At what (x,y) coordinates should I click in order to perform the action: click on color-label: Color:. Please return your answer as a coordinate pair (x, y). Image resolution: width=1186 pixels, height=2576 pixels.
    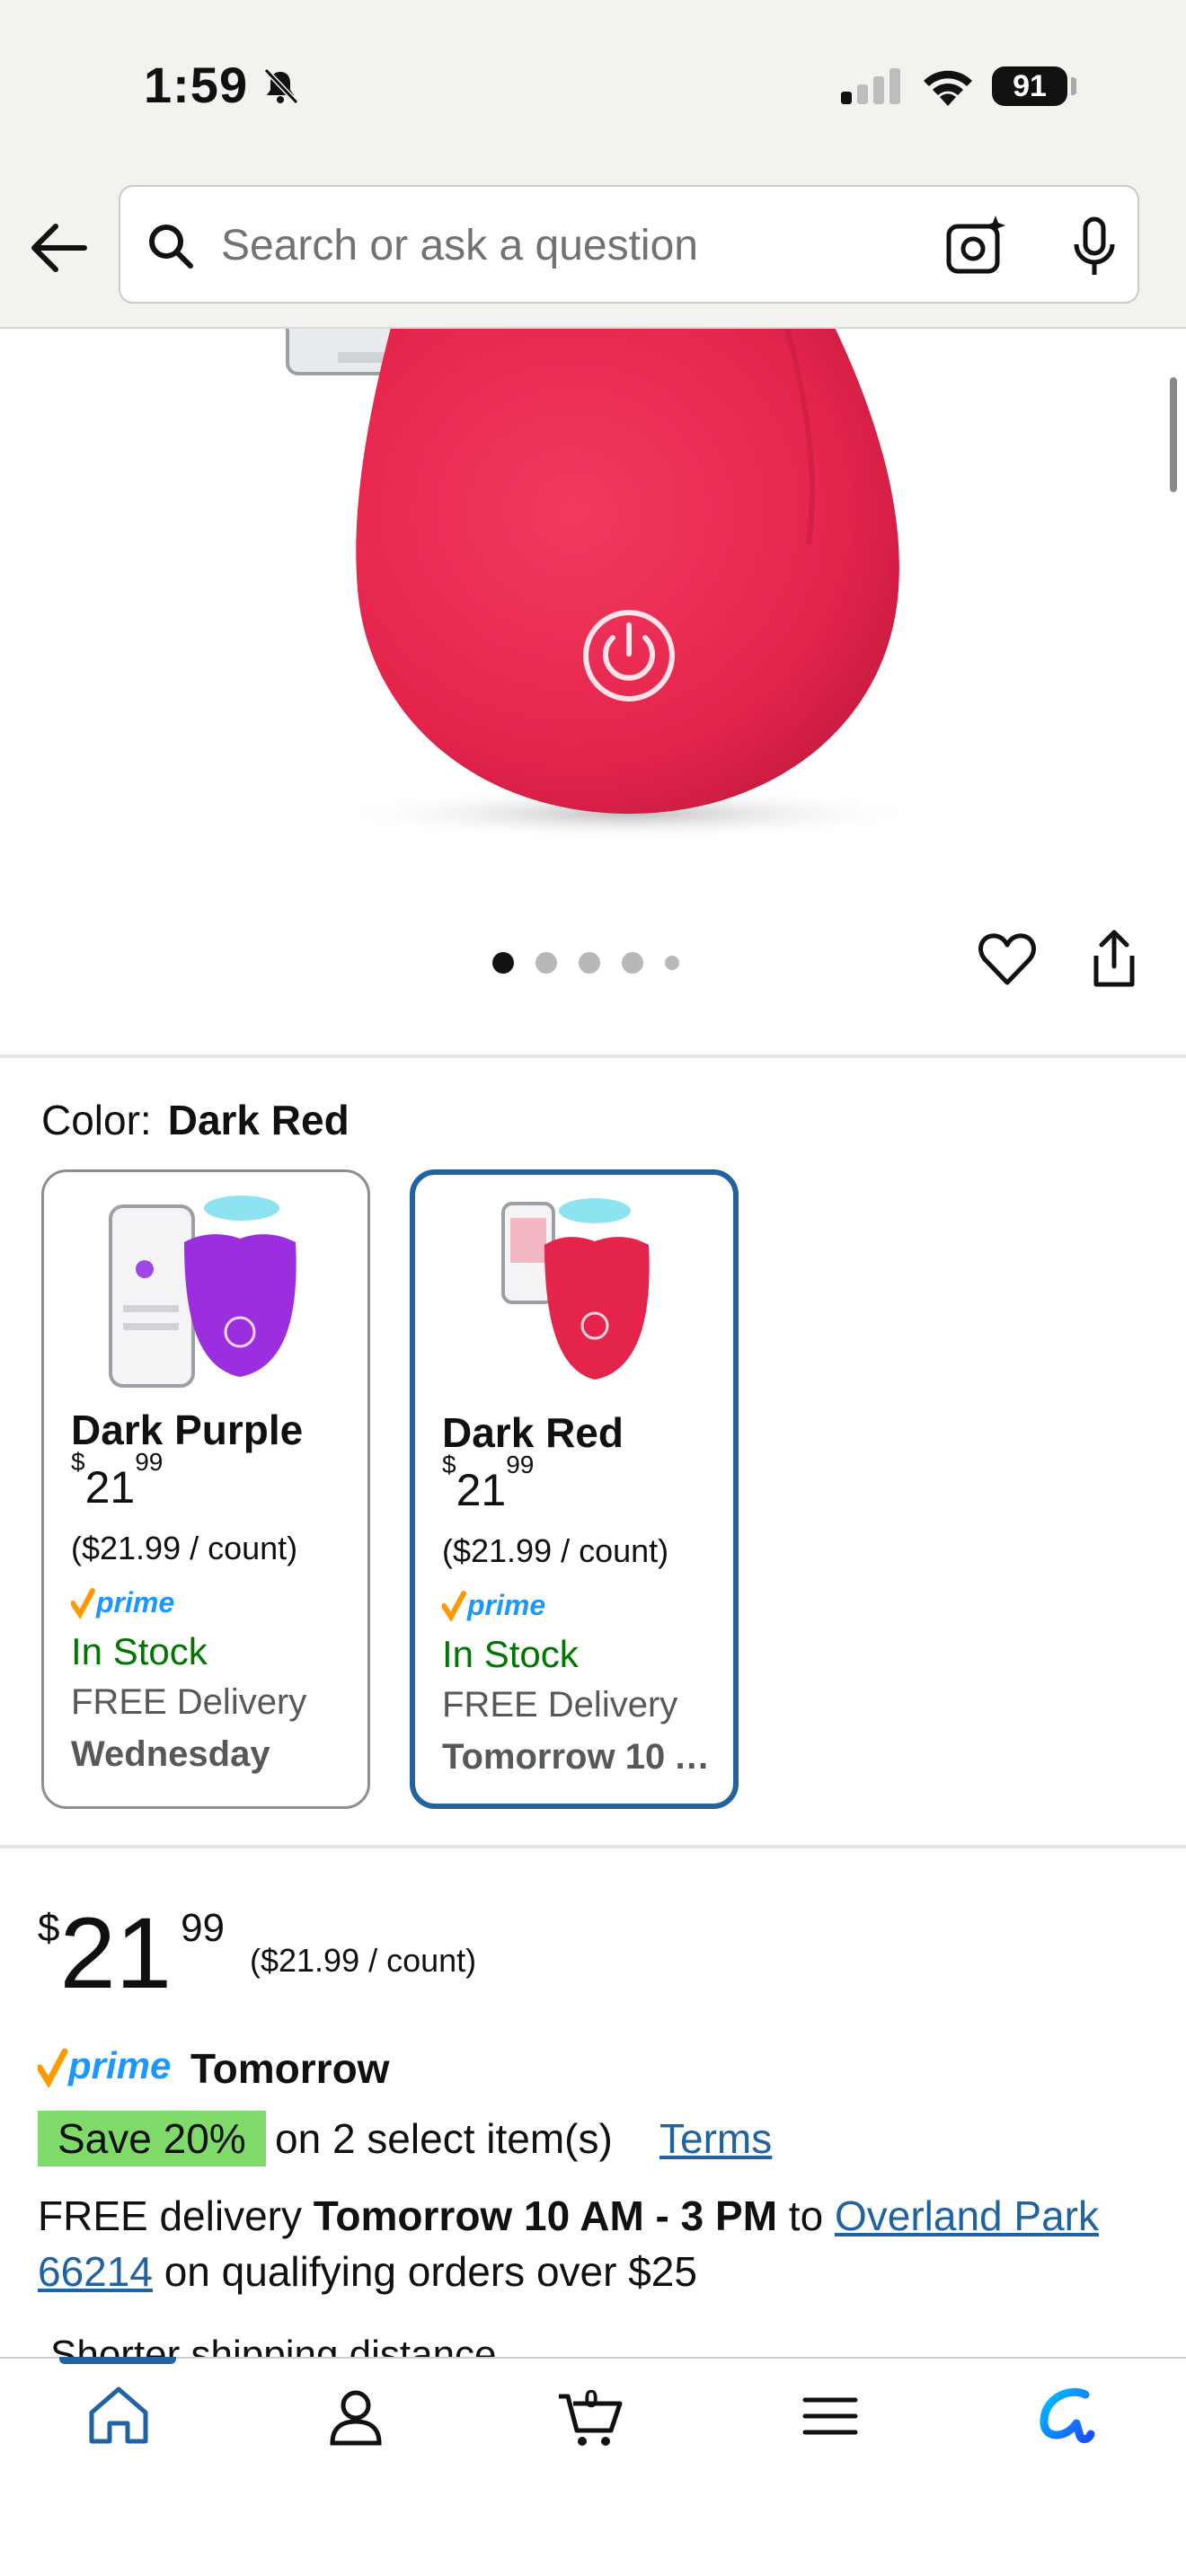
    Looking at the image, I should click on (96, 1120).